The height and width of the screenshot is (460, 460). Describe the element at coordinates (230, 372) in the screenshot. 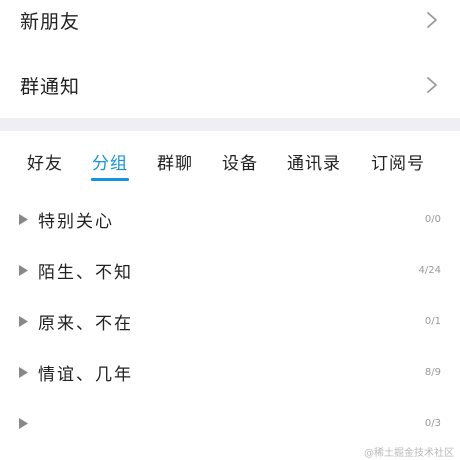

I see `group-row: 情谊、几年 8/9` at that location.